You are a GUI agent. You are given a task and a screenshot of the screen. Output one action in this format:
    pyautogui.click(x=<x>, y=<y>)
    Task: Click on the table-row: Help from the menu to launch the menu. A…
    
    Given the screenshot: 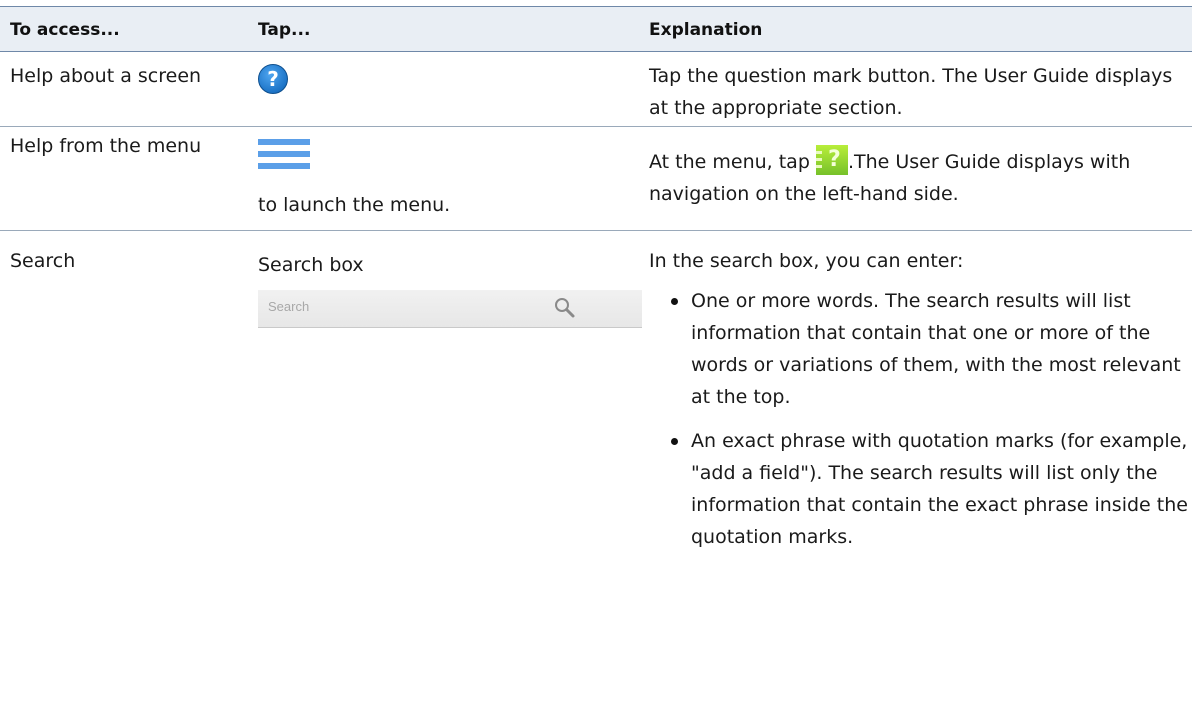 What is the action you would take?
    pyautogui.click(x=596, y=179)
    